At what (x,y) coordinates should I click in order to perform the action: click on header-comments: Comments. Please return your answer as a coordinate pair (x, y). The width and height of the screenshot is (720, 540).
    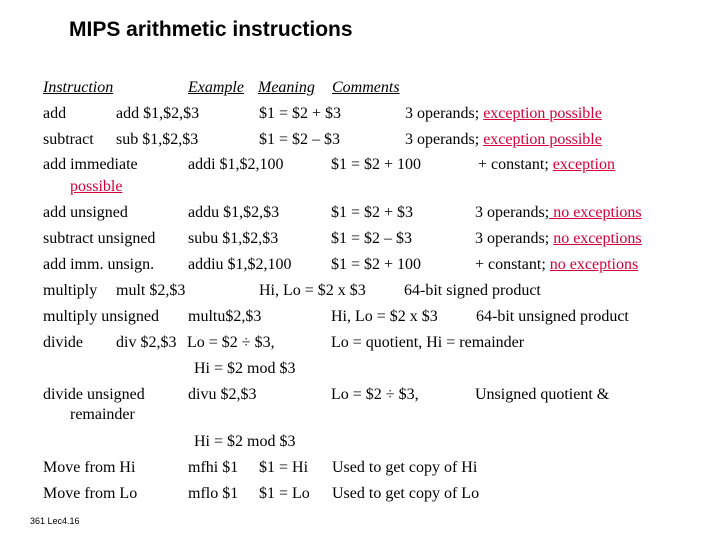
    Looking at the image, I should click on (366, 87).